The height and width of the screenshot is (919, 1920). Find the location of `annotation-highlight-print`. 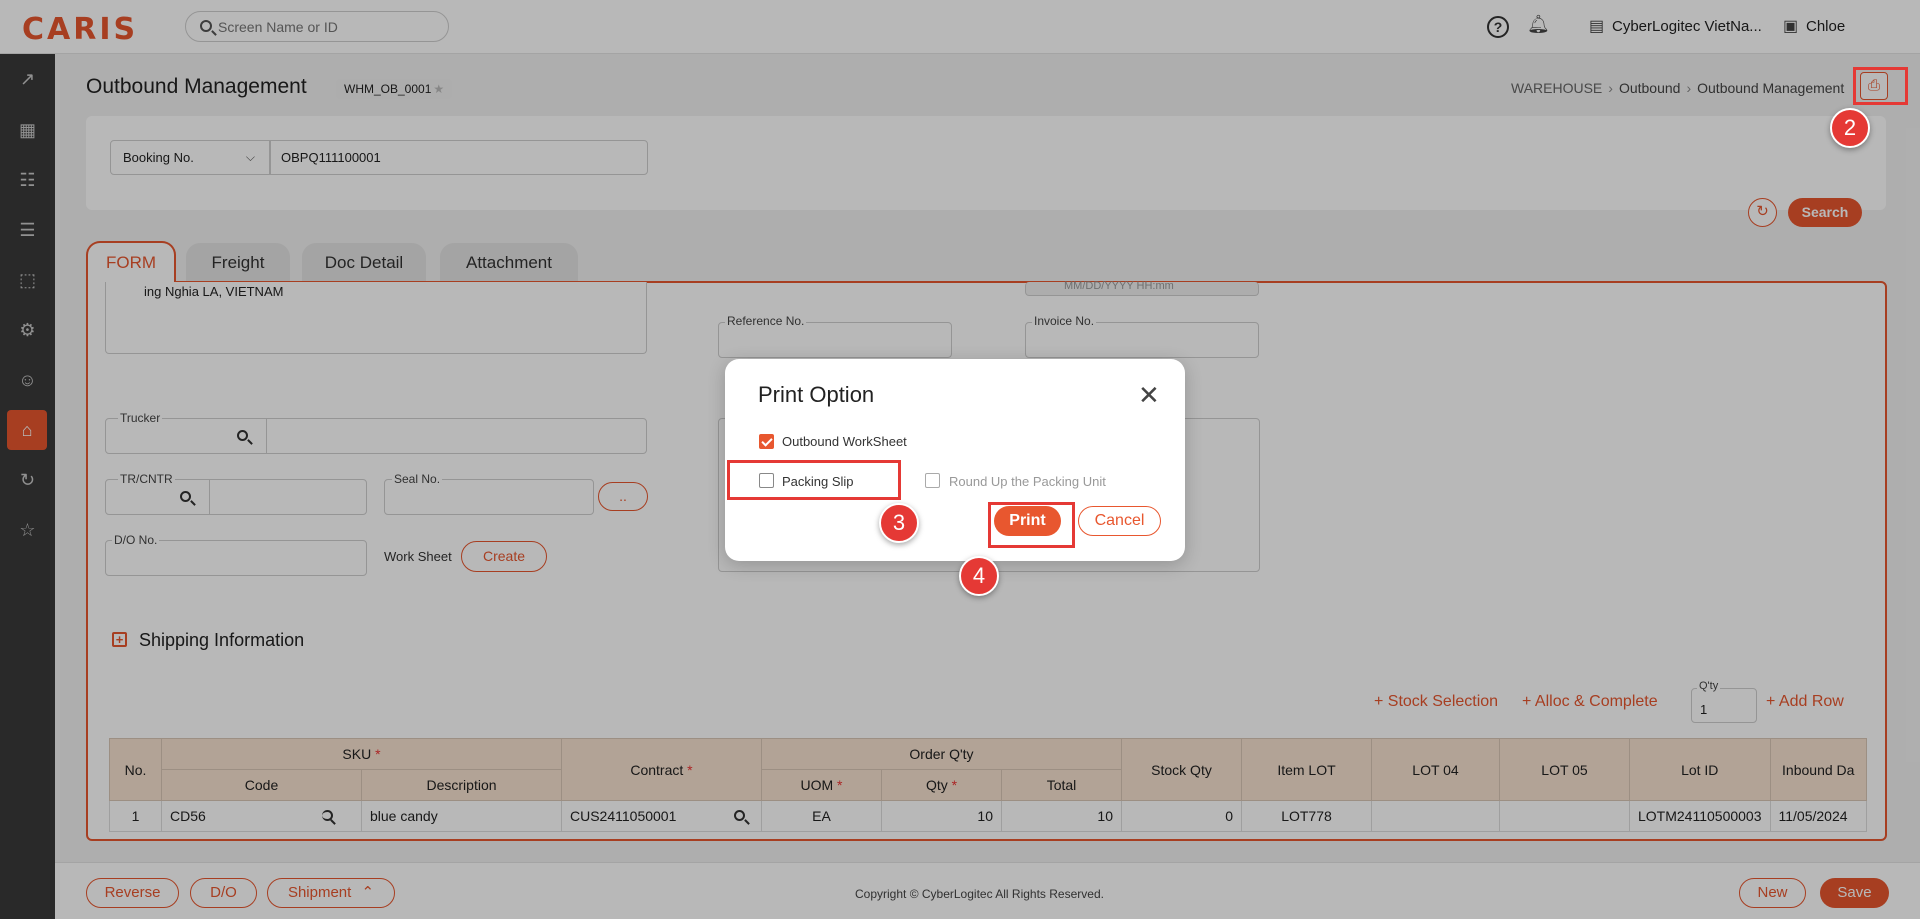

annotation-highlight-print is located at coordinates (1031, 525).